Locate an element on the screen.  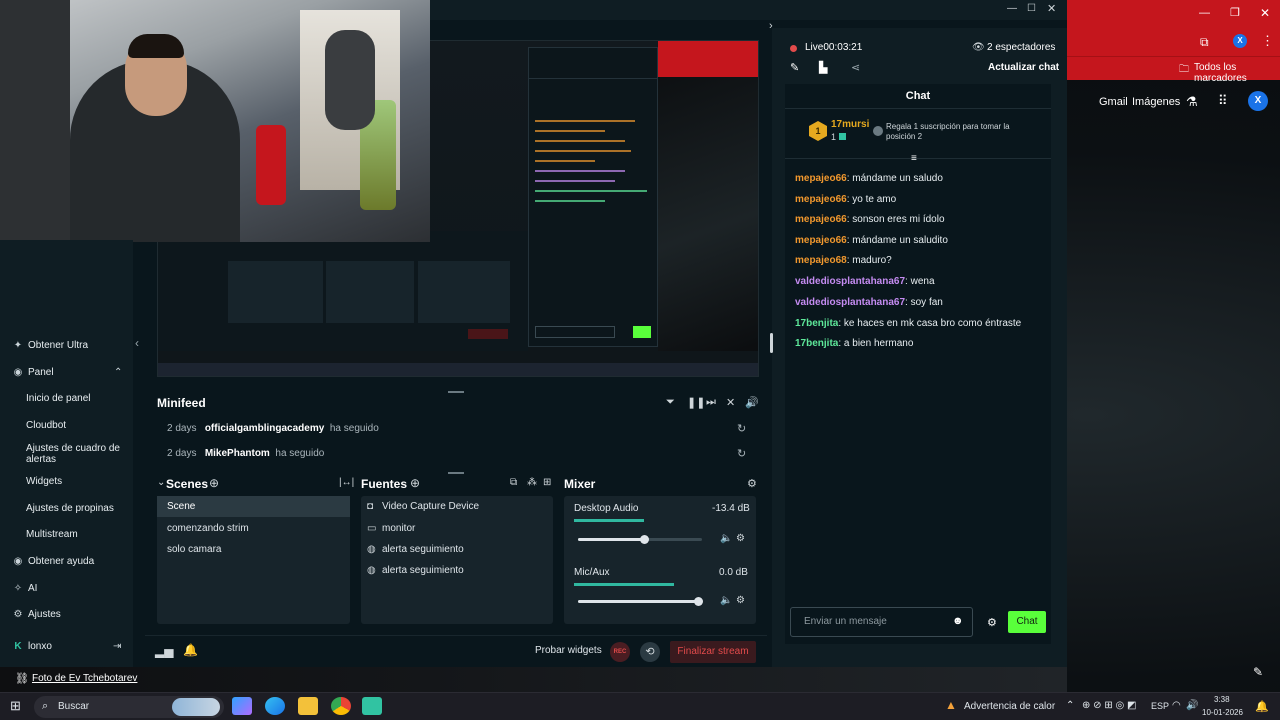
maximize-icon: ☐ is located at coordinates (1031, 8).